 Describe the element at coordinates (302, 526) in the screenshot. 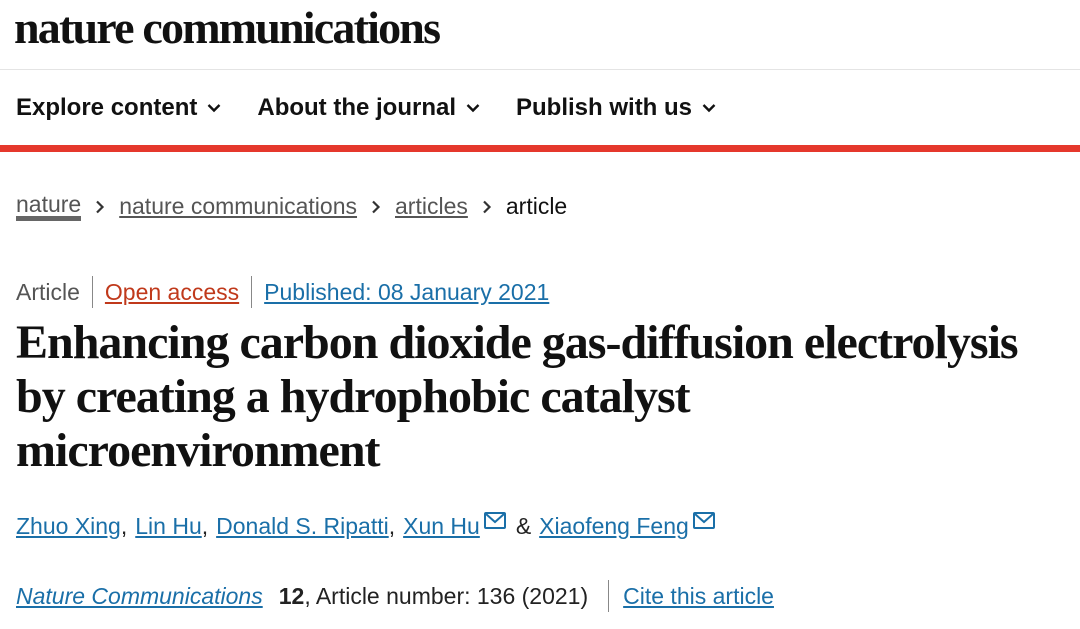

I see `author-link: Donald S. Ripatti` at that location.